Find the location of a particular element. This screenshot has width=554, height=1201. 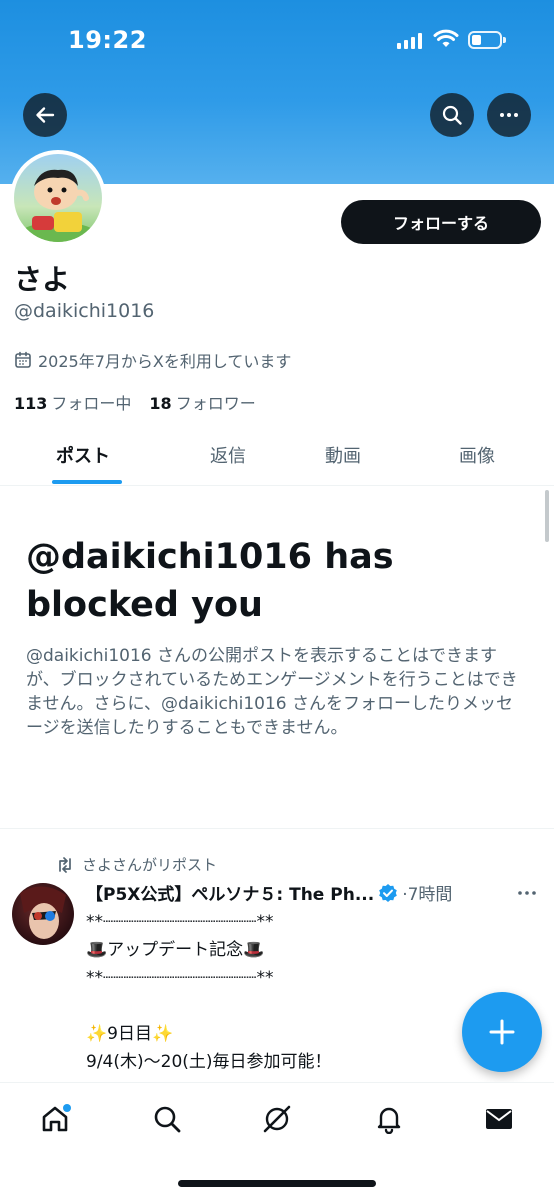

profile-tabs: ポスト 返信 動画 画像 is located at coordinates (277, 458).